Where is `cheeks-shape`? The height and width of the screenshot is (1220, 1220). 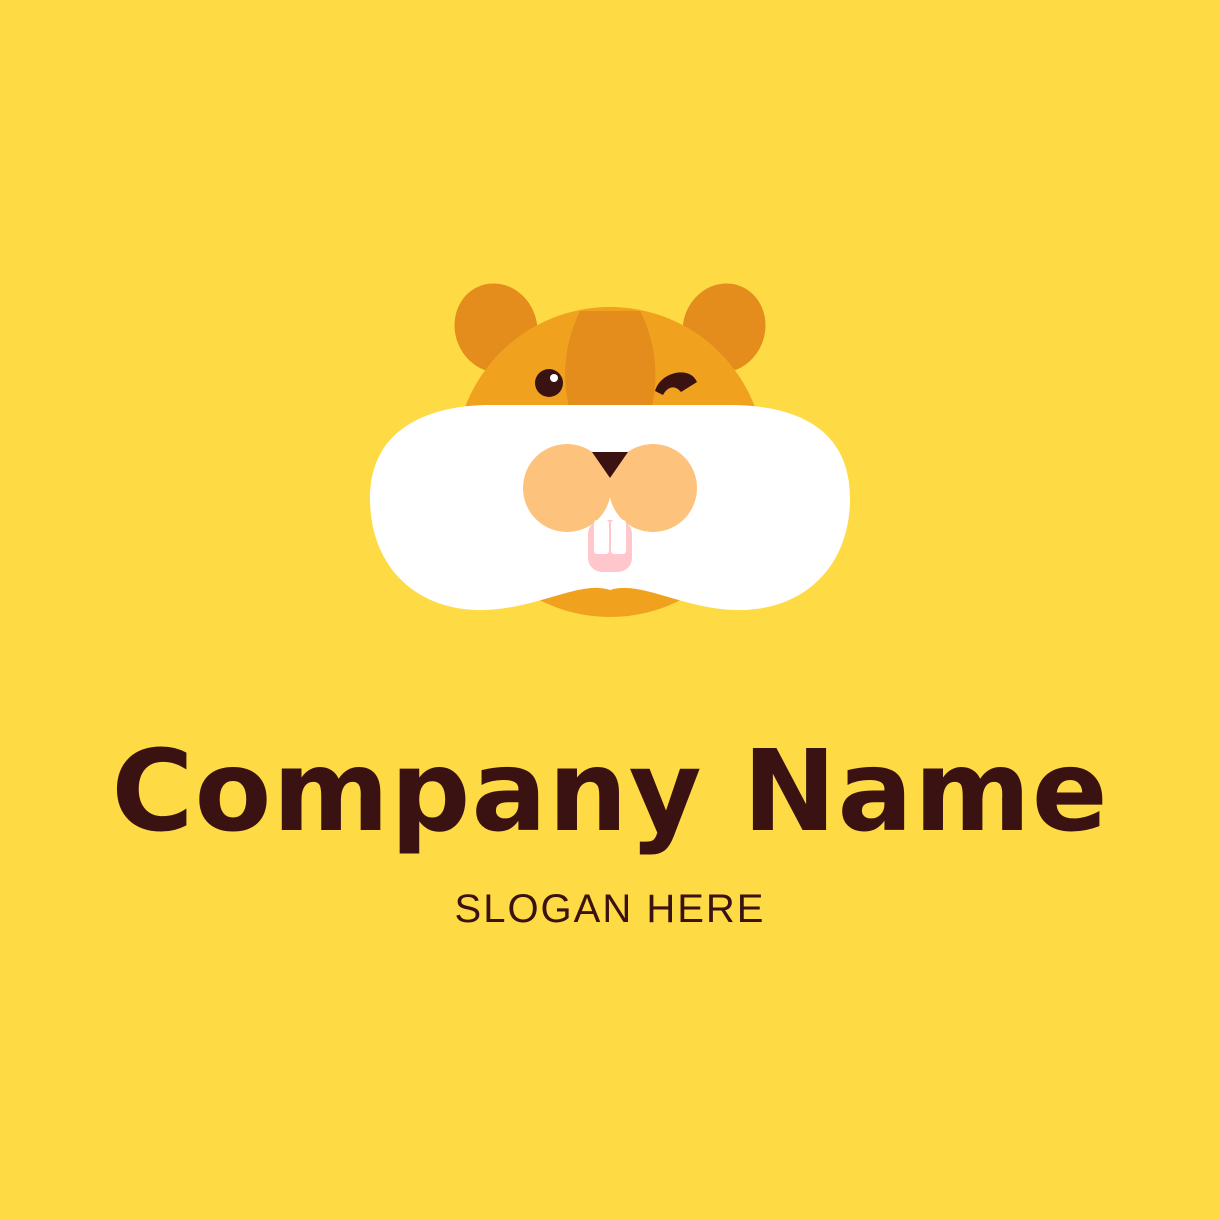 cheeks-shape is located at coordinates (610, 508).